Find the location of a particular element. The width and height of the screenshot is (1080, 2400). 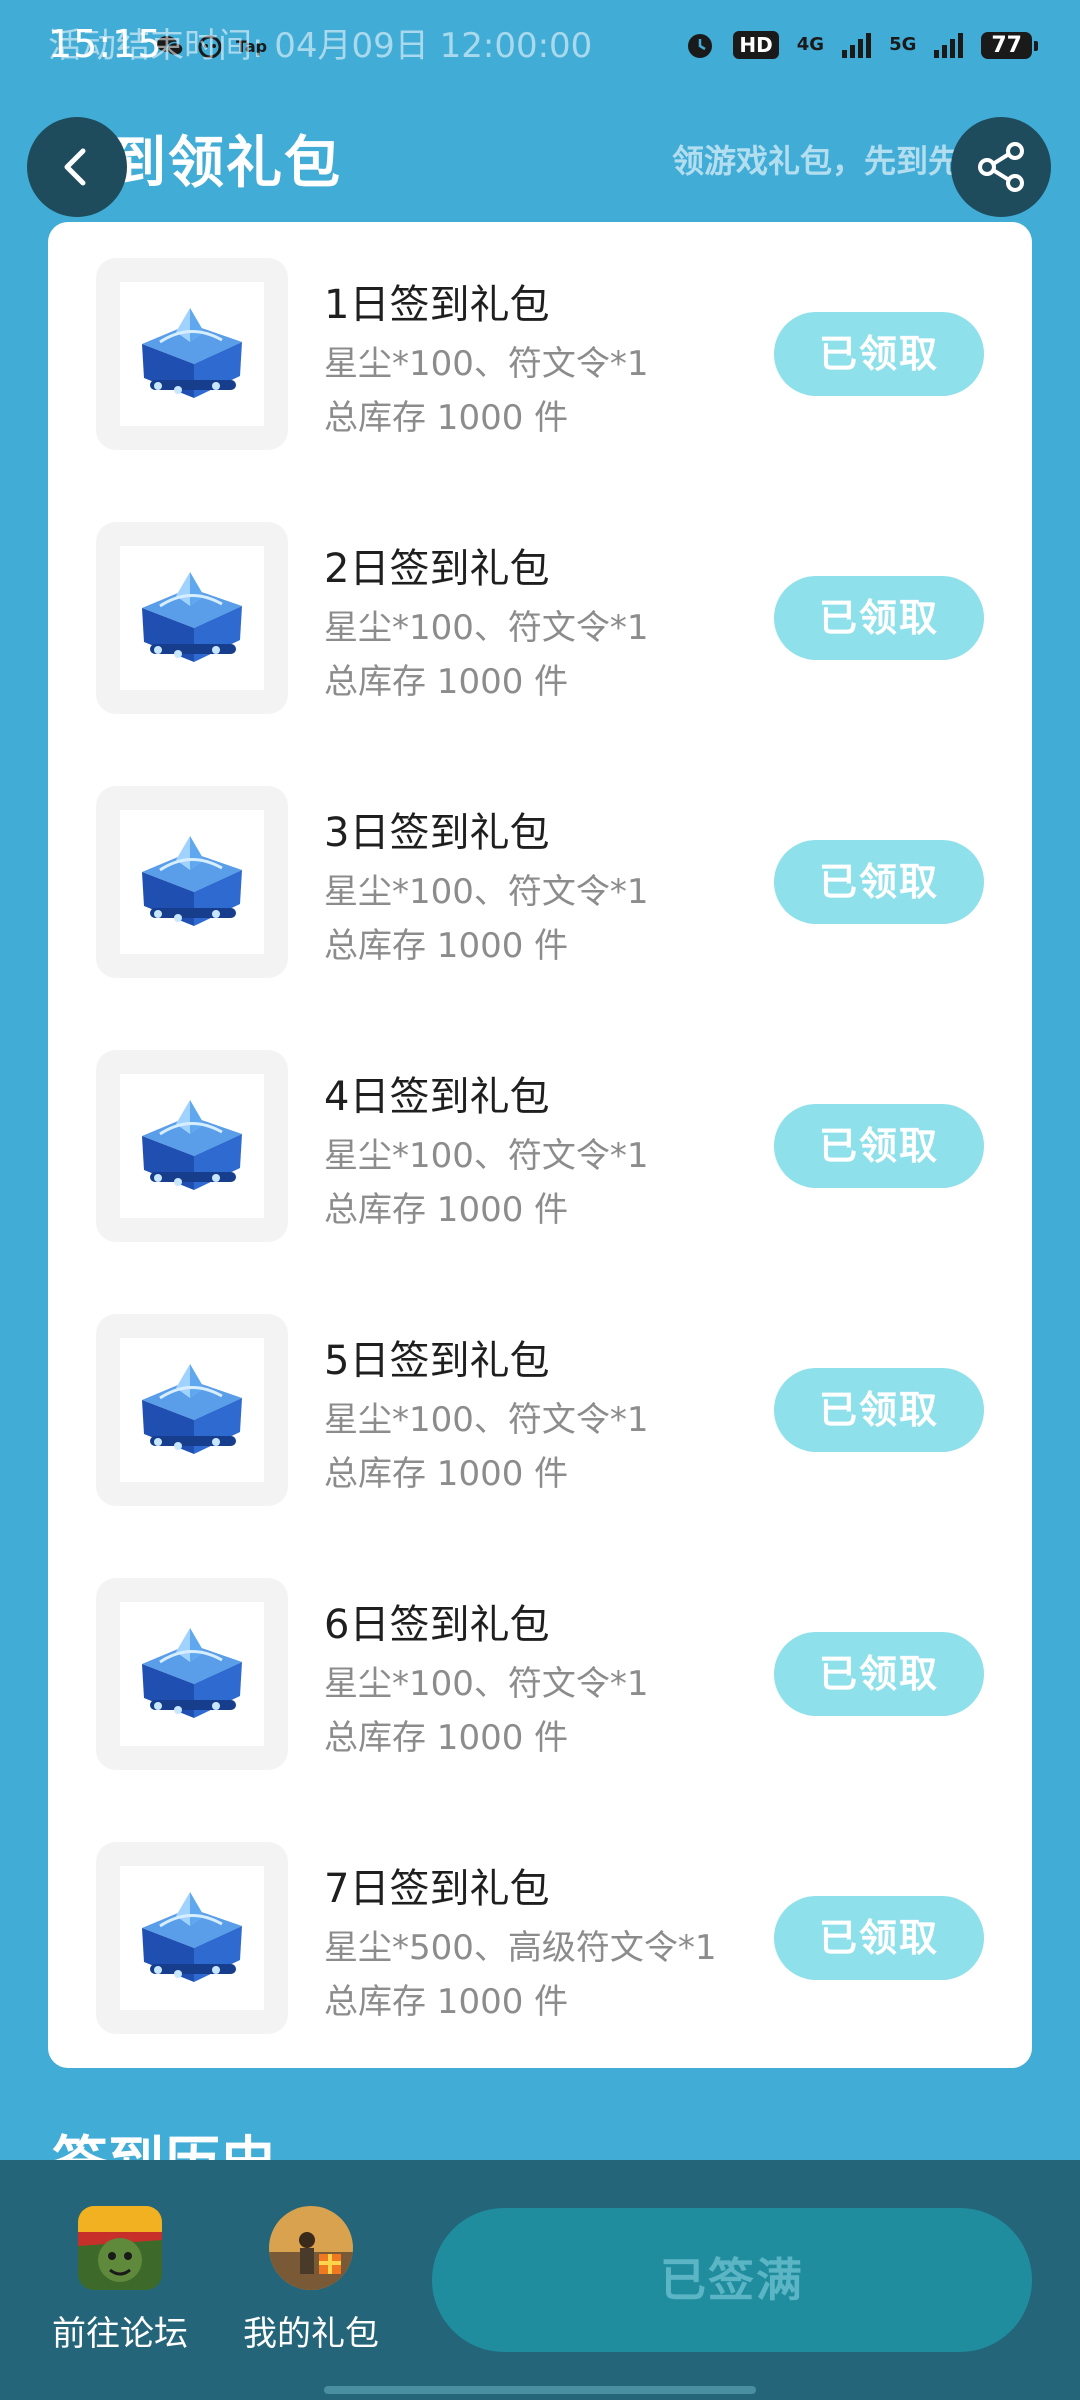

back-button is located at coordinates (77, 167).